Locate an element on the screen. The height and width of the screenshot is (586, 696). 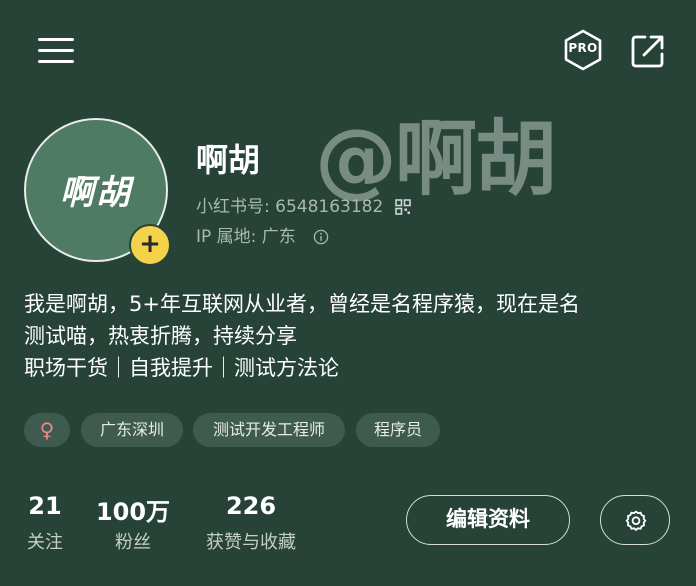
likes-count: 226 is located at coordinates (251, 506).